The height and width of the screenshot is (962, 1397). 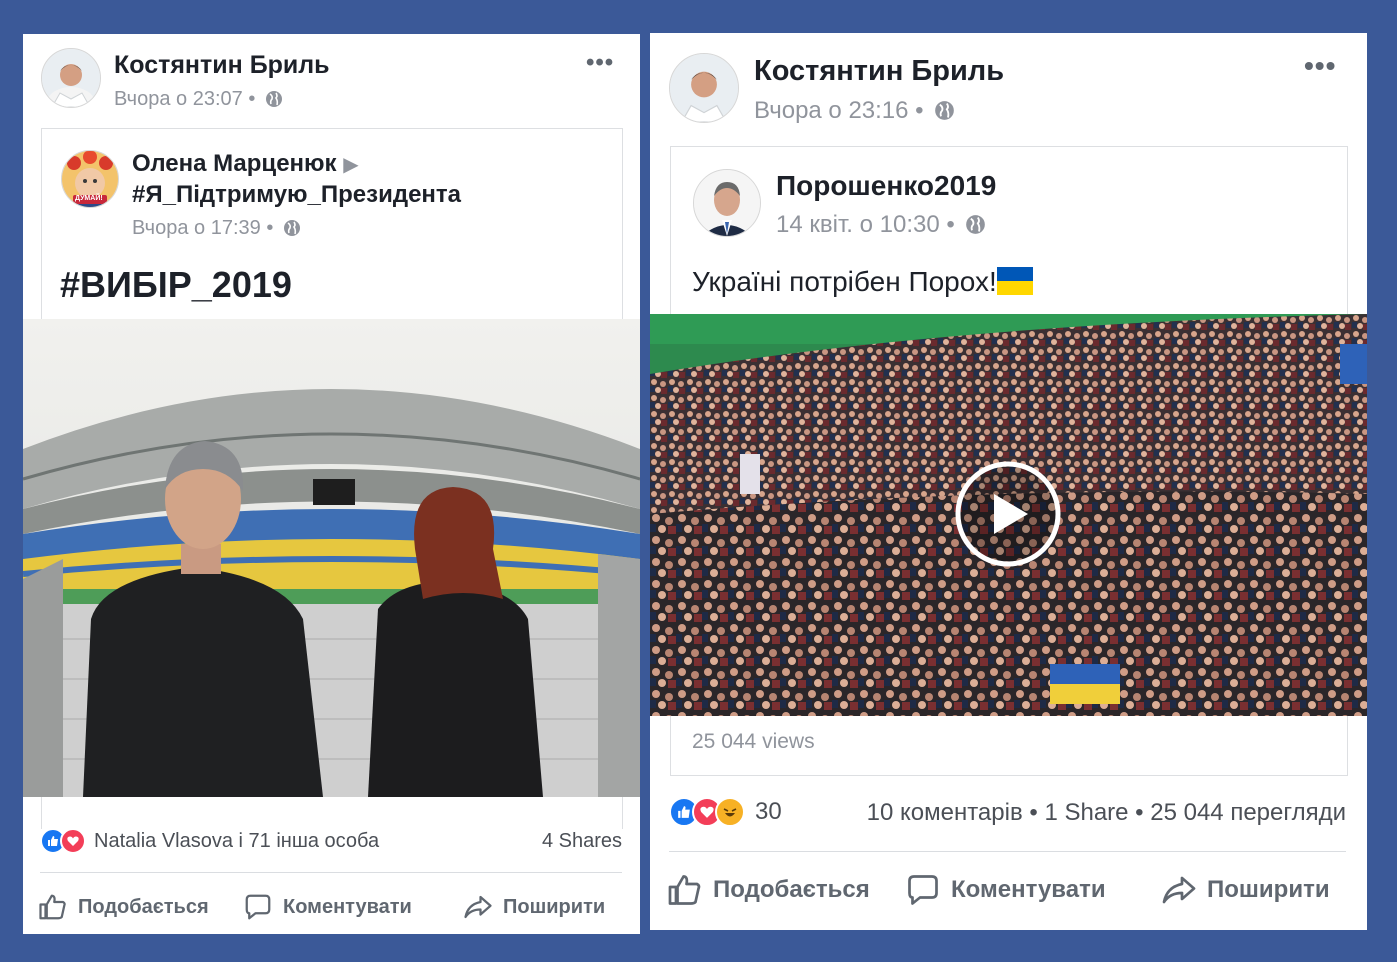 I want to click on shared-post-timestamp: Вчора о 17:39 •, so click(x=216, y=228).